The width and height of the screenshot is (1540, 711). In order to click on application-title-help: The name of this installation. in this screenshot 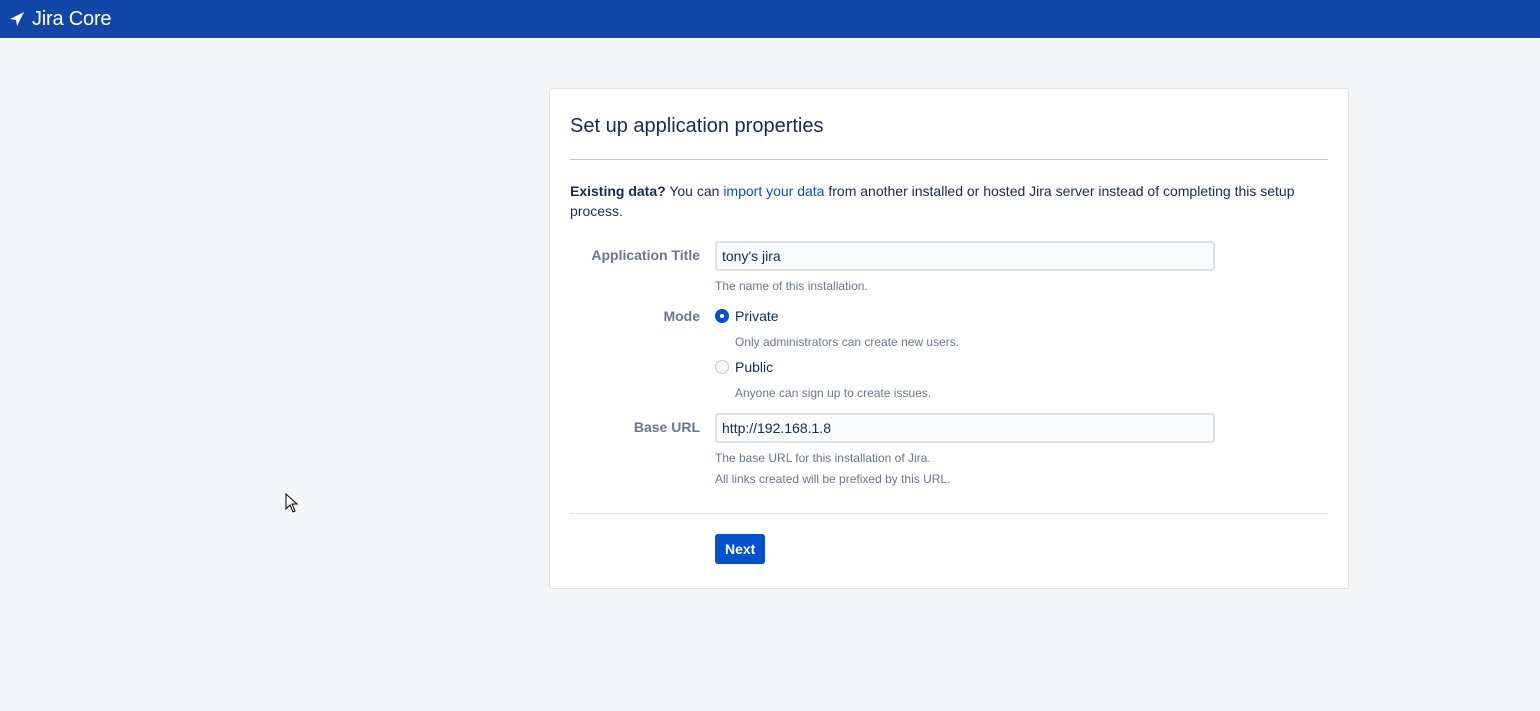, I will do `click(791, 286)`.